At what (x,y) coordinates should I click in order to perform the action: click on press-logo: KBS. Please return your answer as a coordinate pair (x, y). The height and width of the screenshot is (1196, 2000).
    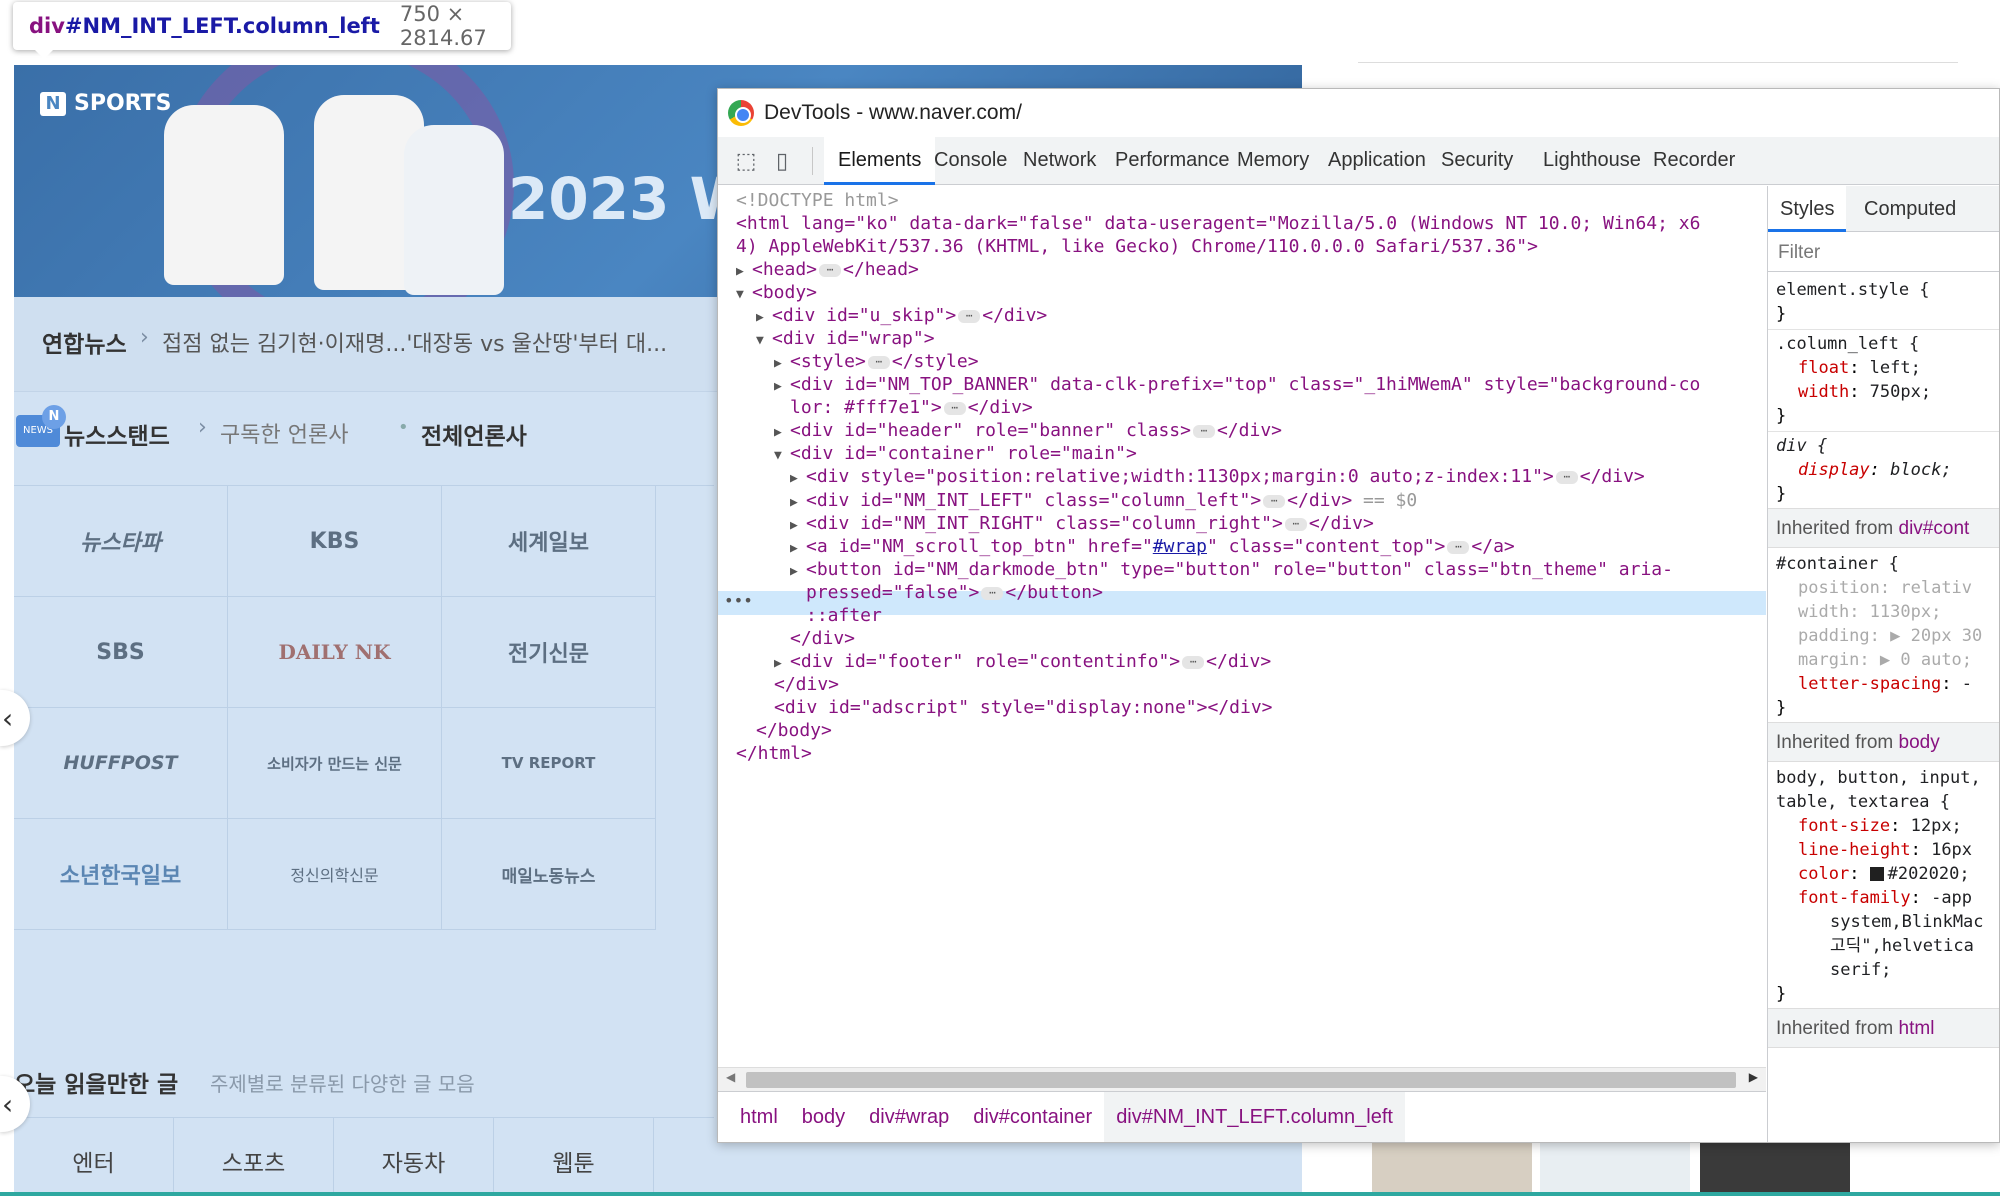
    Looking at the image, I should click on (335, 541).